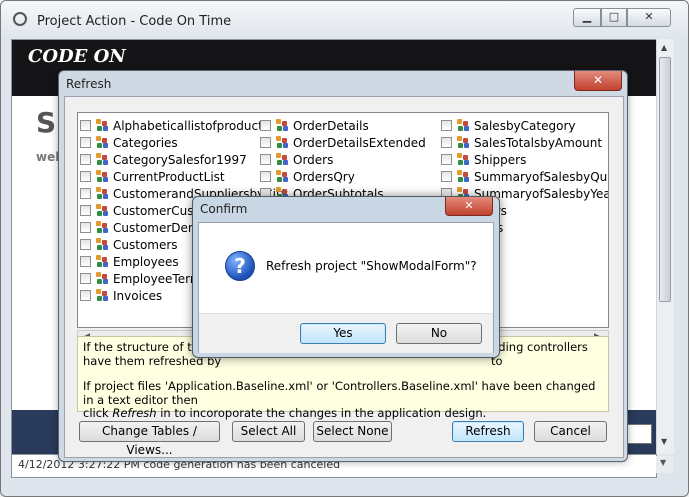 The width and height of the screenshot is (689, 497). I want to click on select-none-button: Select None, so click(352, 431).